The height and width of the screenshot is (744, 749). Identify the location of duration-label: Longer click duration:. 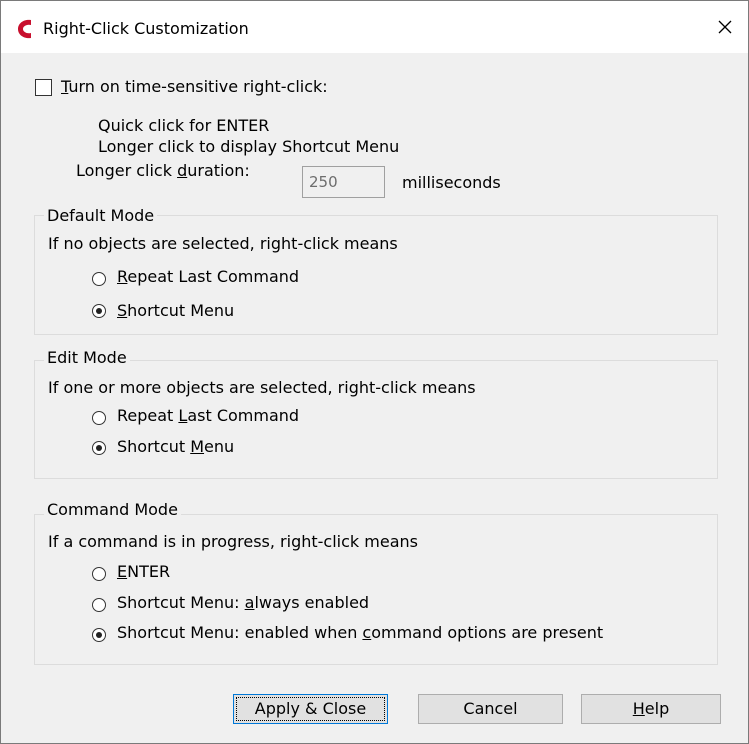
(163, 170).